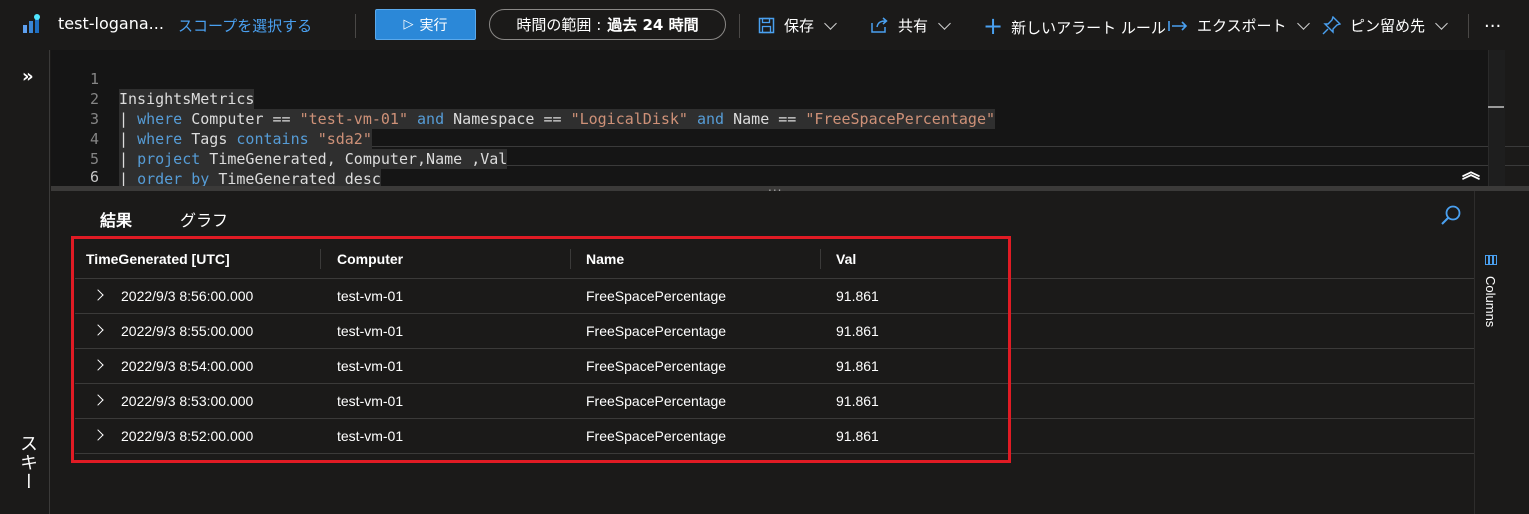 The height and width of the screenshot is (514, 1529). Describe the element at coordinates (846, 258) in the screenshot. I see `column-header-val: Val` at that location.